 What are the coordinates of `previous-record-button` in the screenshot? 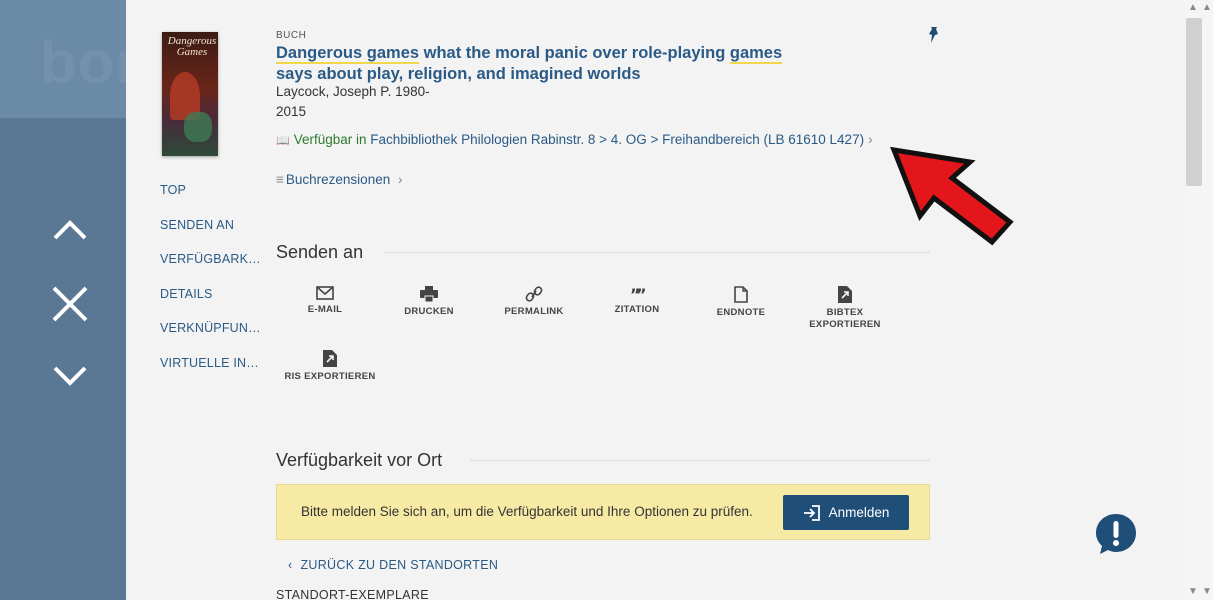 It's located at (70, 230).